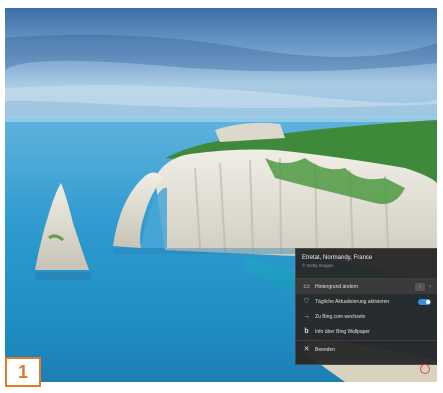 This screenshot has width=443, height=393. I want to click on location-header: Étretat, Normandy, France © Getty Images, so click(366, 264).